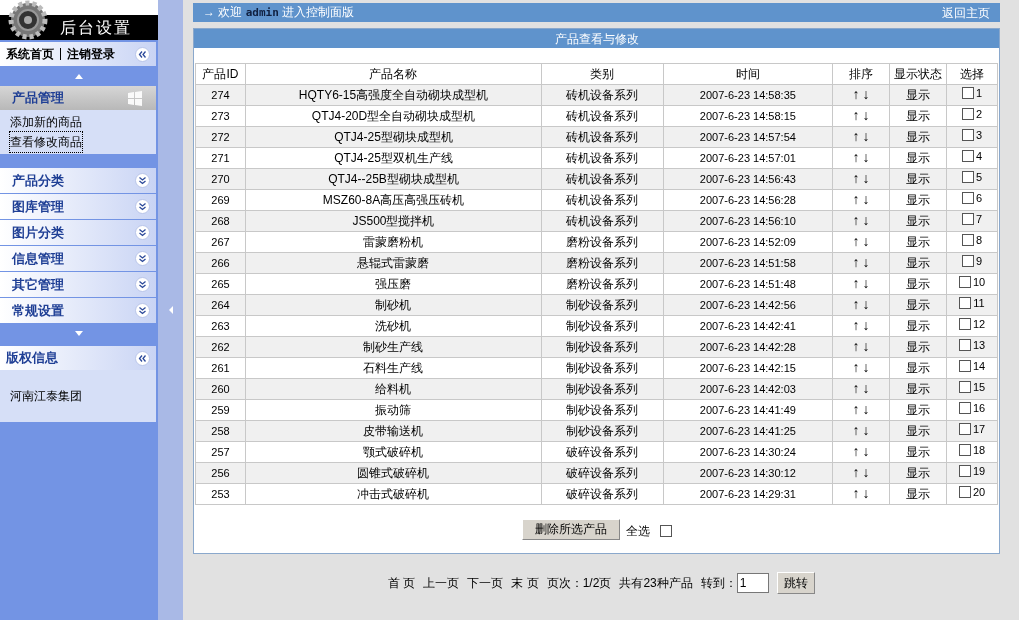 Image resolution: width=1019 pixels, height=620 pixels. What do you see at coordinates (602, 368) in the screenshot?
I see `table-cell: 制砂设备系列` at bounding box center [602, 368].